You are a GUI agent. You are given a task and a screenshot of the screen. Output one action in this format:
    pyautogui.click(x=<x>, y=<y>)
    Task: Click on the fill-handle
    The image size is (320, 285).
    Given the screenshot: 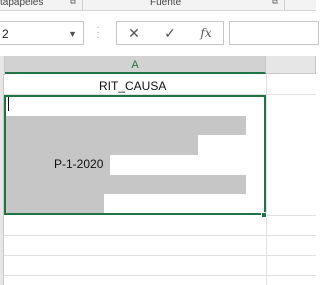 What is the action you would take?
    pyautogui.click(x=264, y=215)
    